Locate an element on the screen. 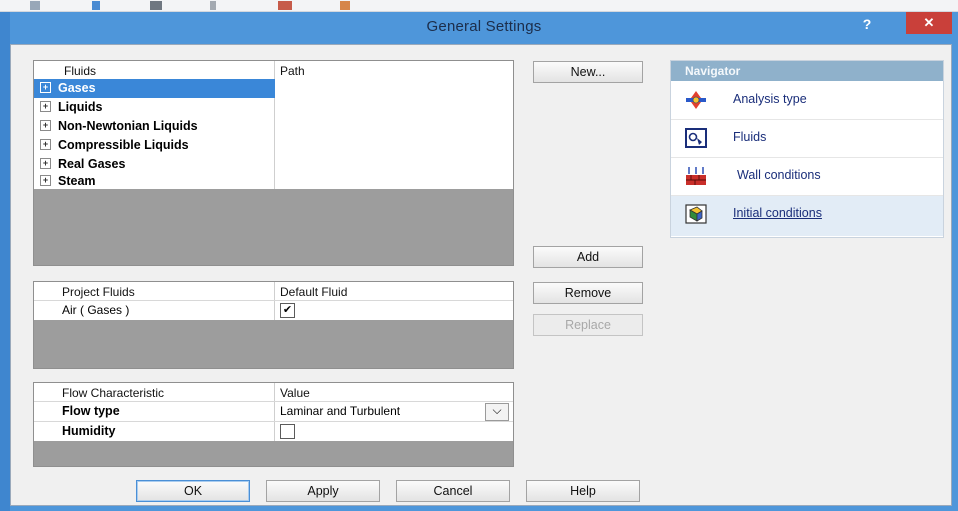 The width and height of the screenshot is (958, 511). cancel-button: Cancel is located at coordinates (453, 491).